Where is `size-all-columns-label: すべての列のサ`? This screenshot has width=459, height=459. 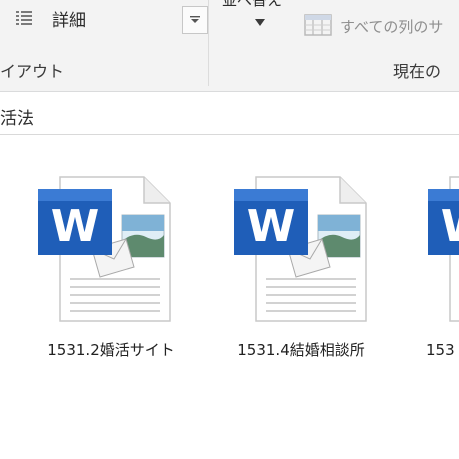
size-all-columns-label: すべての列のサ is located at coordinates (392, 27).